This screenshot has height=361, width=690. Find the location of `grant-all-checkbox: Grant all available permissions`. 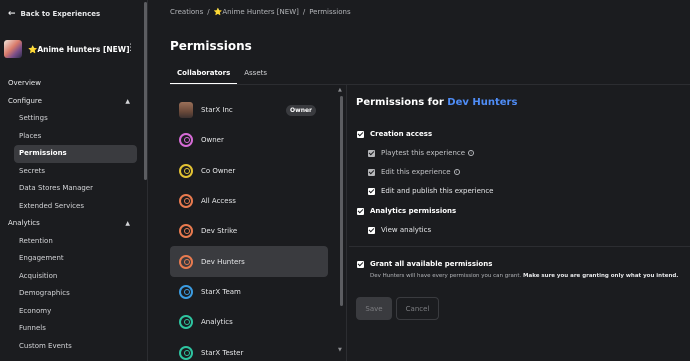

grant-all-checkbox: Grant all available permissions is located at coordinates (424, 264).